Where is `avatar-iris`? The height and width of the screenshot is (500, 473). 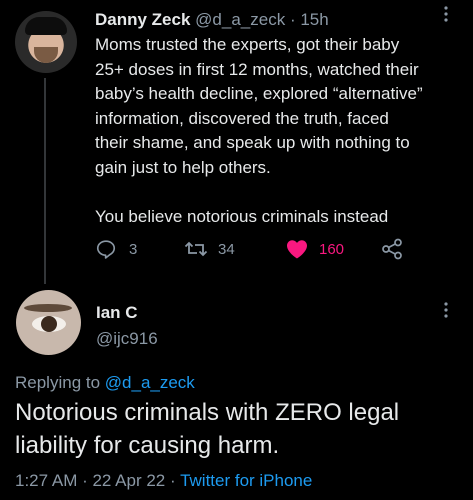
avatar-iris is located at coordinates (49, 324).